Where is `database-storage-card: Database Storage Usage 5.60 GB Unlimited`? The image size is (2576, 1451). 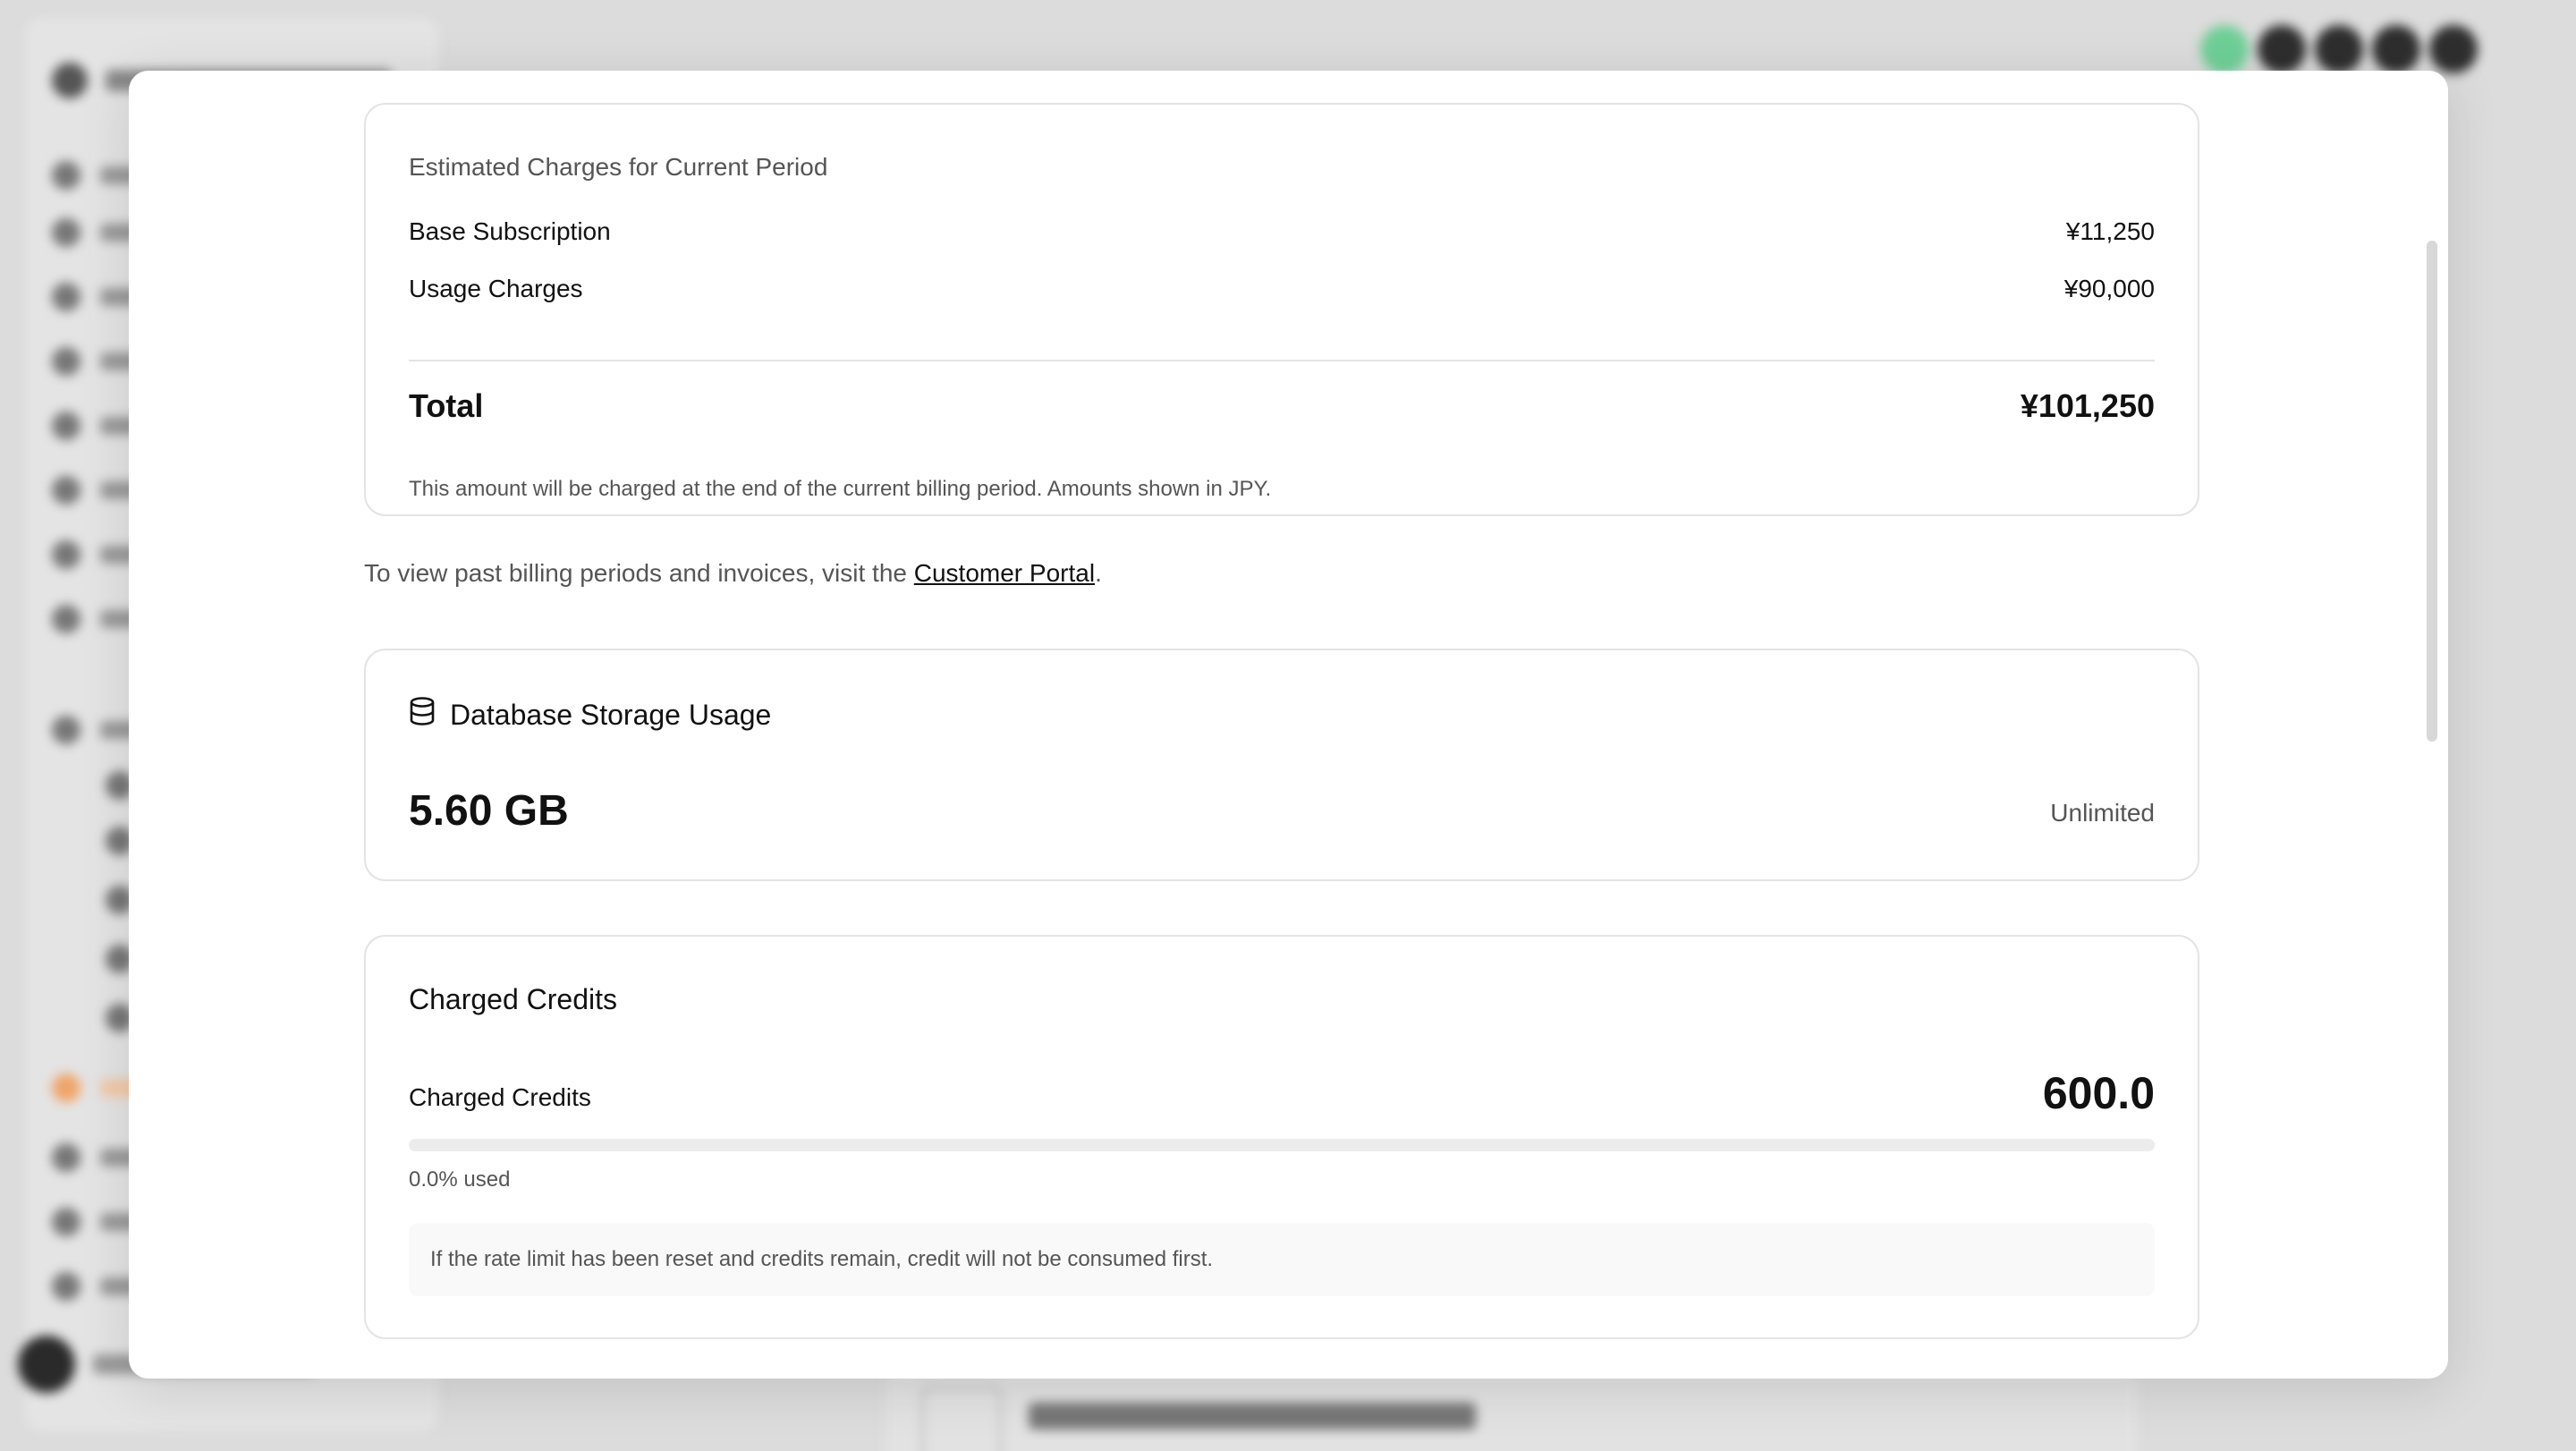 database-storage-card: Database Storage Usage 5.60 GB Unlimited is located at coordinates (1281, 765).